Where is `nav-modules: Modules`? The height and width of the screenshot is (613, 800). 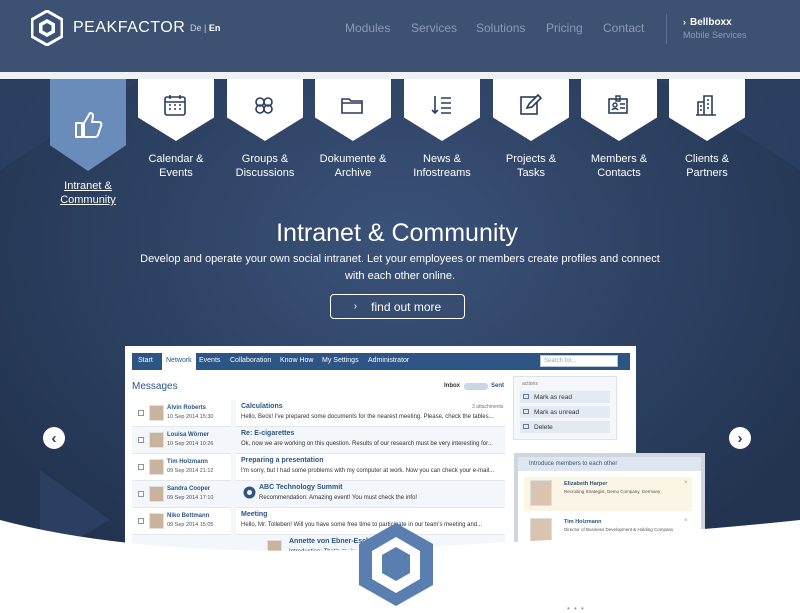
nav-modules: Modules is located at coordinates (367, 28).